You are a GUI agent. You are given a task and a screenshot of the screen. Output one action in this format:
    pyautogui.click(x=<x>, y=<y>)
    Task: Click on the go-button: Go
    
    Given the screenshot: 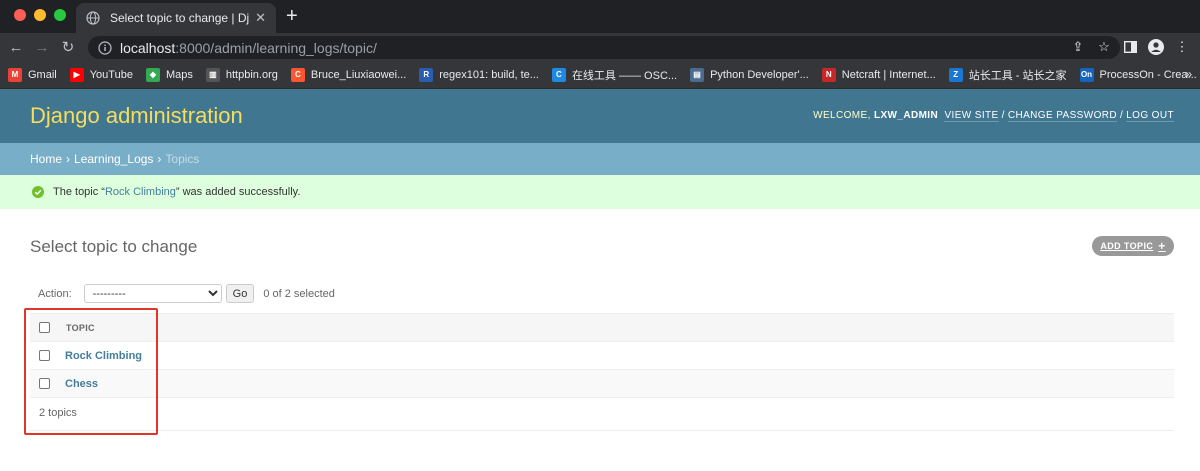 What is the action you would take?
    pyautogui.click(x=240, y=293)
    